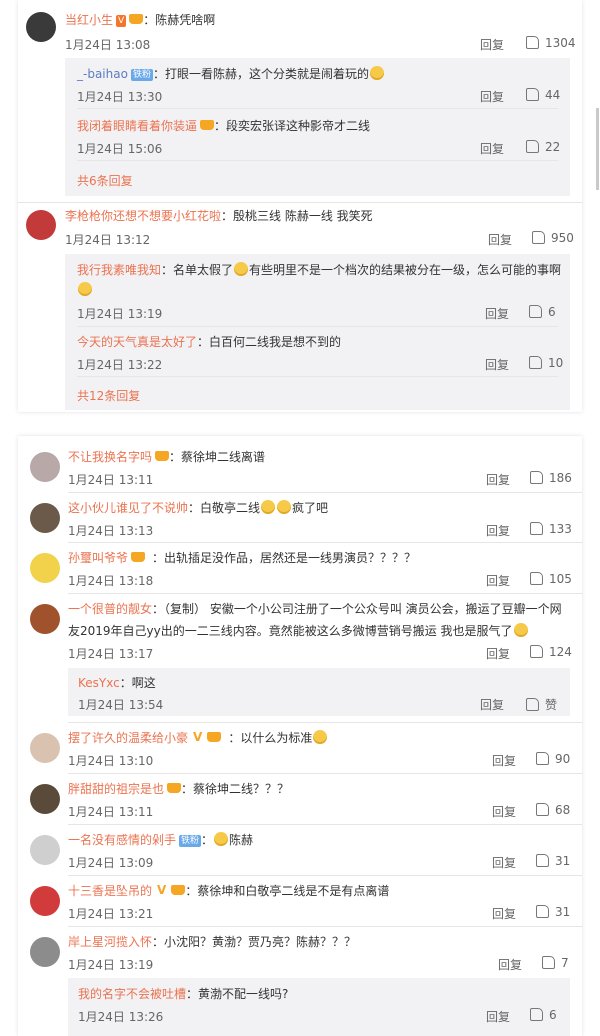 This screenshot has width=600, height=1036. Describe the element at coordinates (178, 890) in the screenshot. I see `vip-crown-icon` at that location.